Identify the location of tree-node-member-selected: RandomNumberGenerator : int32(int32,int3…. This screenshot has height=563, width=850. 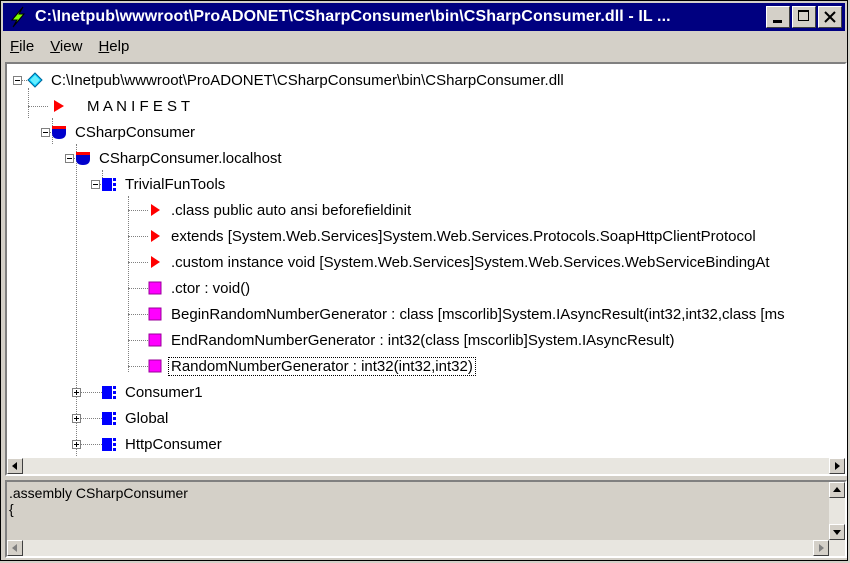
(311, 366).